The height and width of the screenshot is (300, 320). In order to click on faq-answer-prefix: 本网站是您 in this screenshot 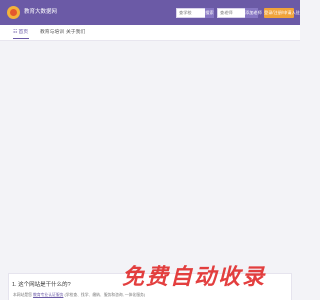, I will do `click(22, 295)`.